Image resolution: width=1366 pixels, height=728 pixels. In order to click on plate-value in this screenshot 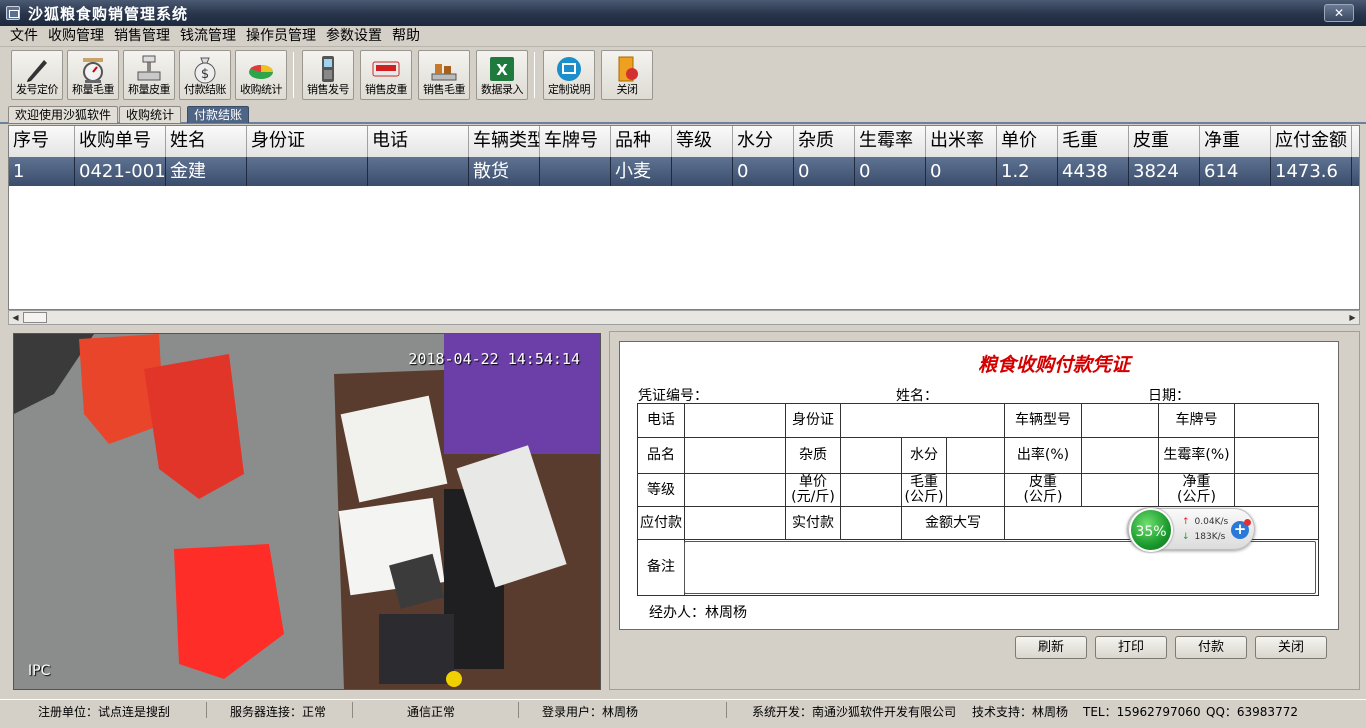, I will do `click(1276, 421)`.